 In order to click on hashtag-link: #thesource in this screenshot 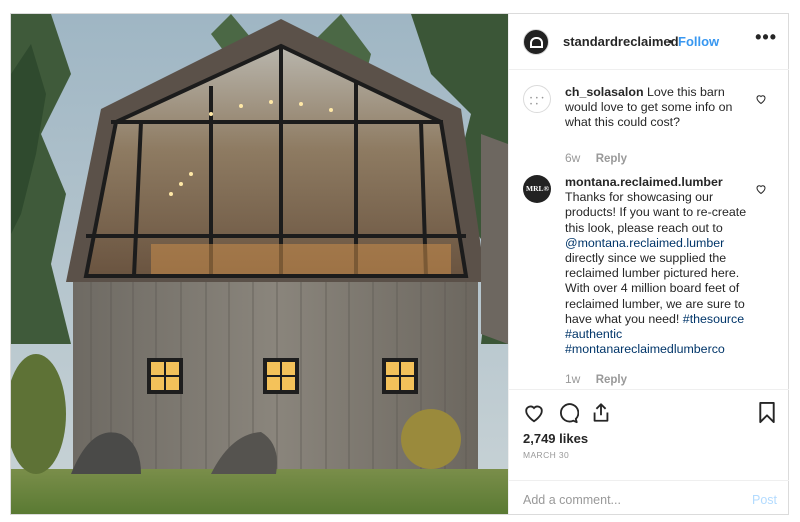, I will do `click(713, 319)`.